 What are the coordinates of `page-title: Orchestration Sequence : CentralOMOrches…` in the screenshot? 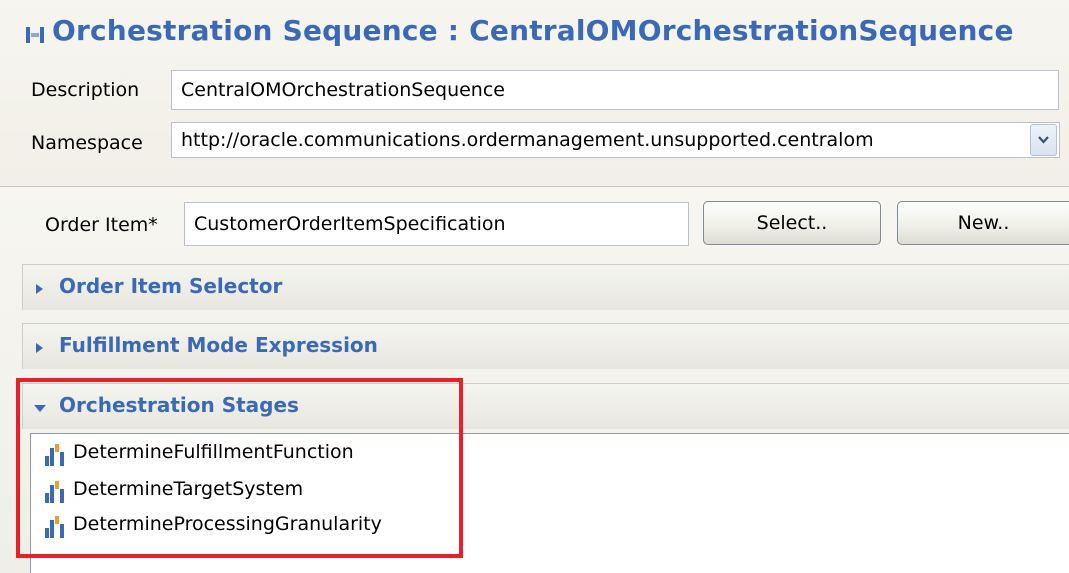 It's located at (533, 30).